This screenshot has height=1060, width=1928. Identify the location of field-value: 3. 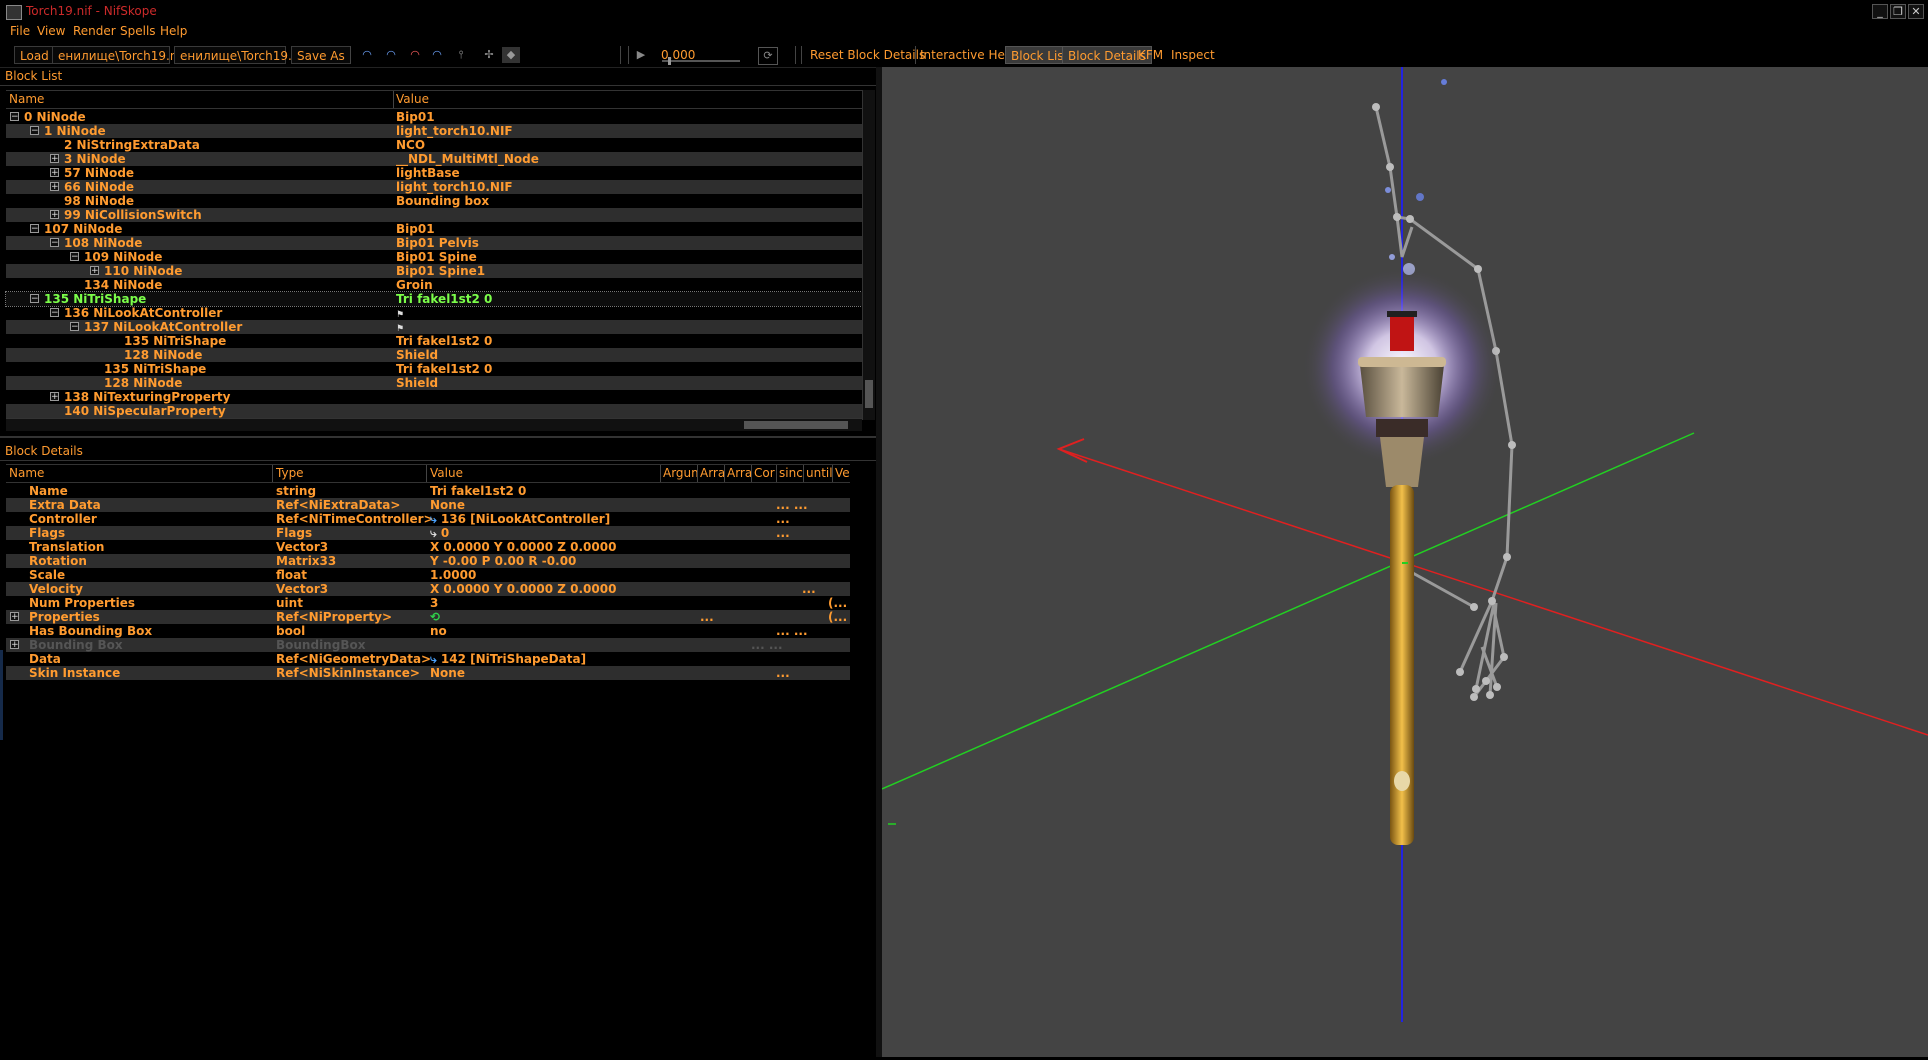
(434, 603).